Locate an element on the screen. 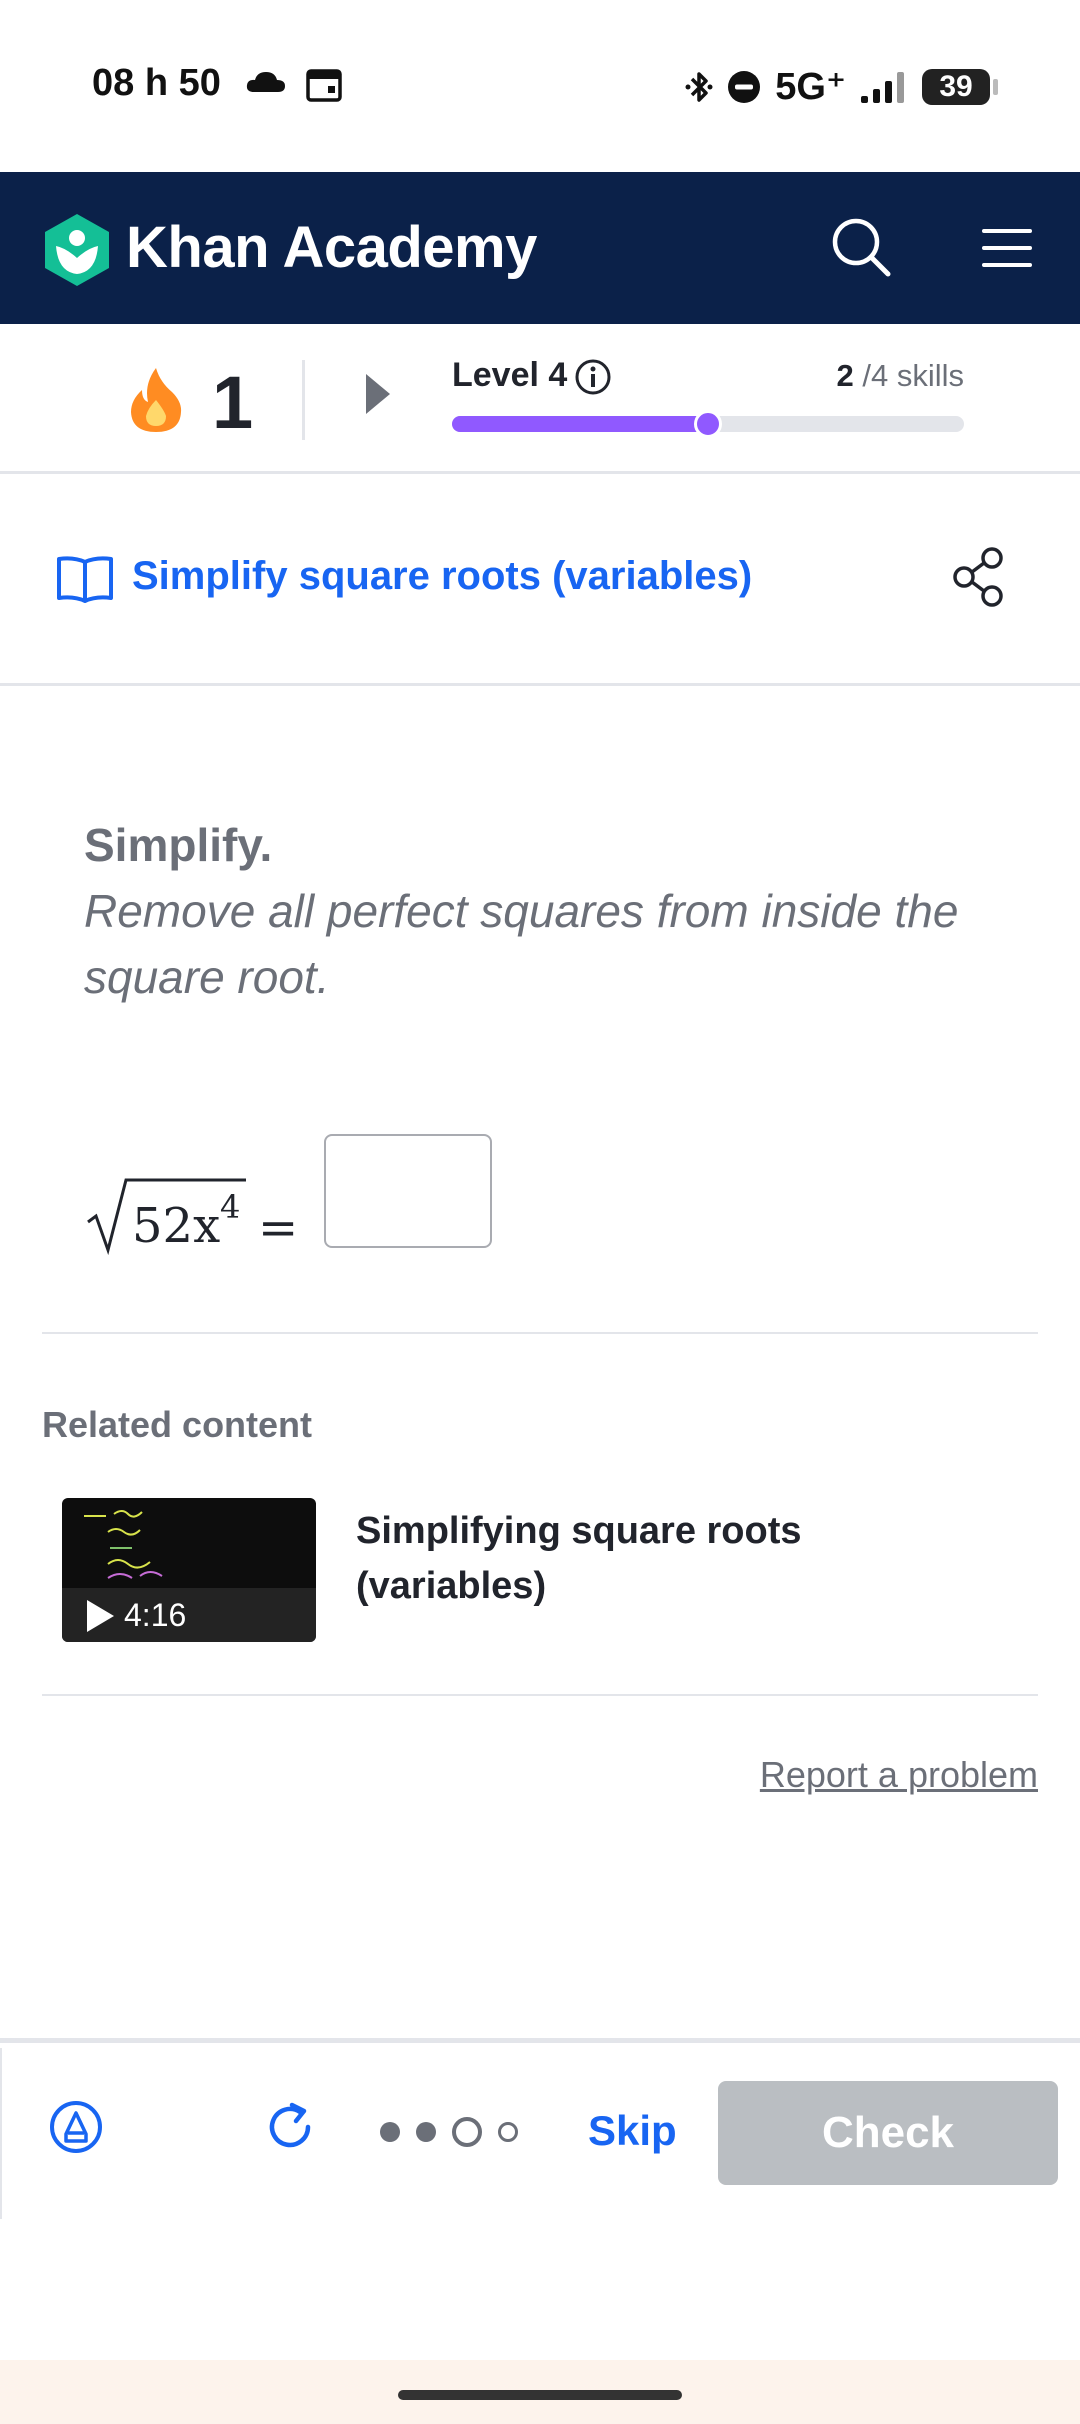 This screenshot has width=1080, height=2424. scratchpad-pencil-icon is located at coordinates (76, 2127).